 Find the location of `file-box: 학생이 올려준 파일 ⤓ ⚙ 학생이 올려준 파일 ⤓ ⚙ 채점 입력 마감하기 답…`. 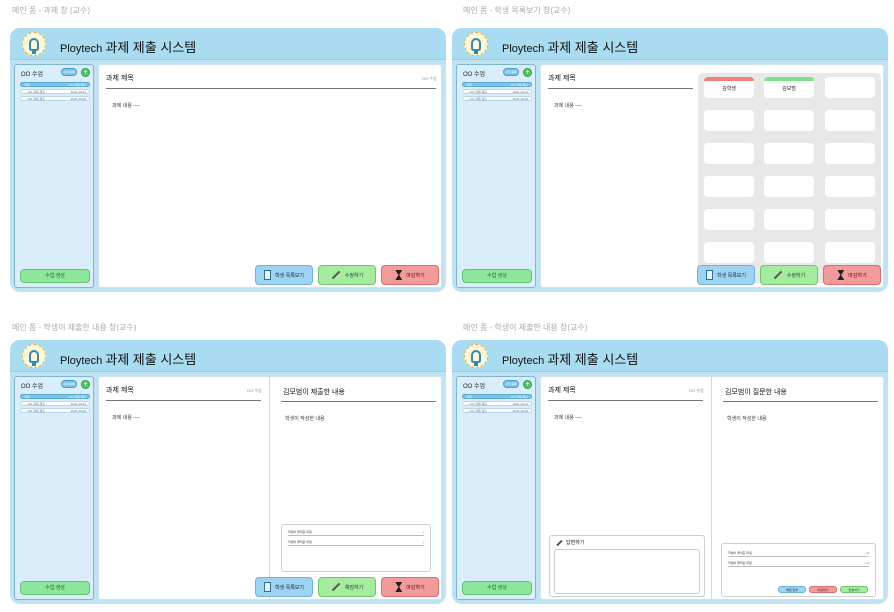

file-box: 학생이 올려준 파일 ⤓ ⚙ 학생이 올려준 파일 ⤓ ⚙ 채점 입력 마감하기 답… is located at coordinates (798, 570).